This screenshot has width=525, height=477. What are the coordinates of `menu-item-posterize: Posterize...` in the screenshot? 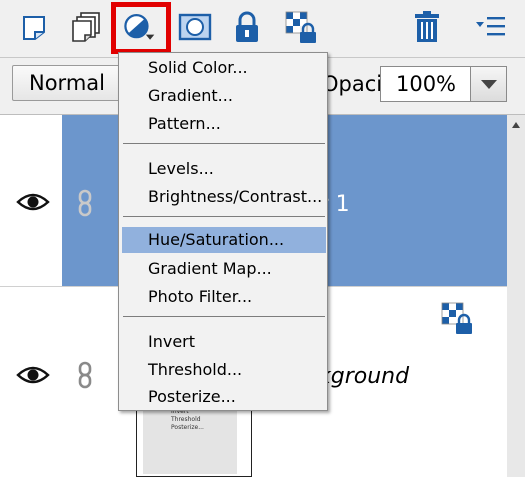 It's located at (223, 397).